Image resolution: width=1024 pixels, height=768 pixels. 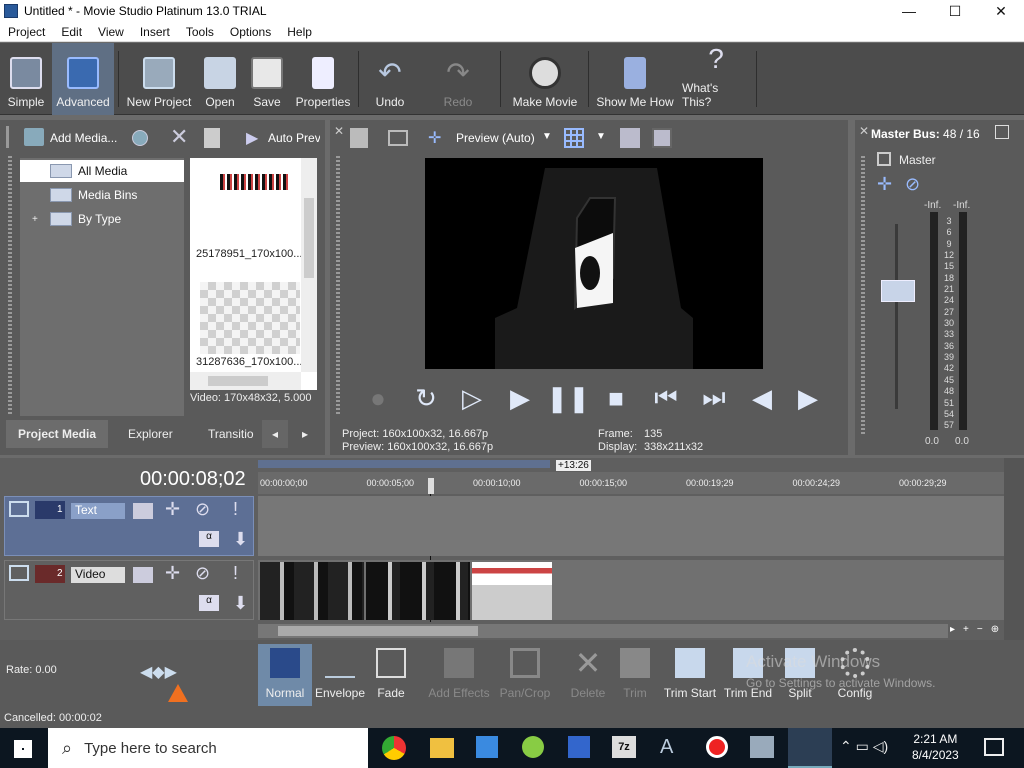 What do you see at coordinates (884, 184) in the screenshot?
I see `insert-fx-icon: ✛` at bounding box center [884, 184].